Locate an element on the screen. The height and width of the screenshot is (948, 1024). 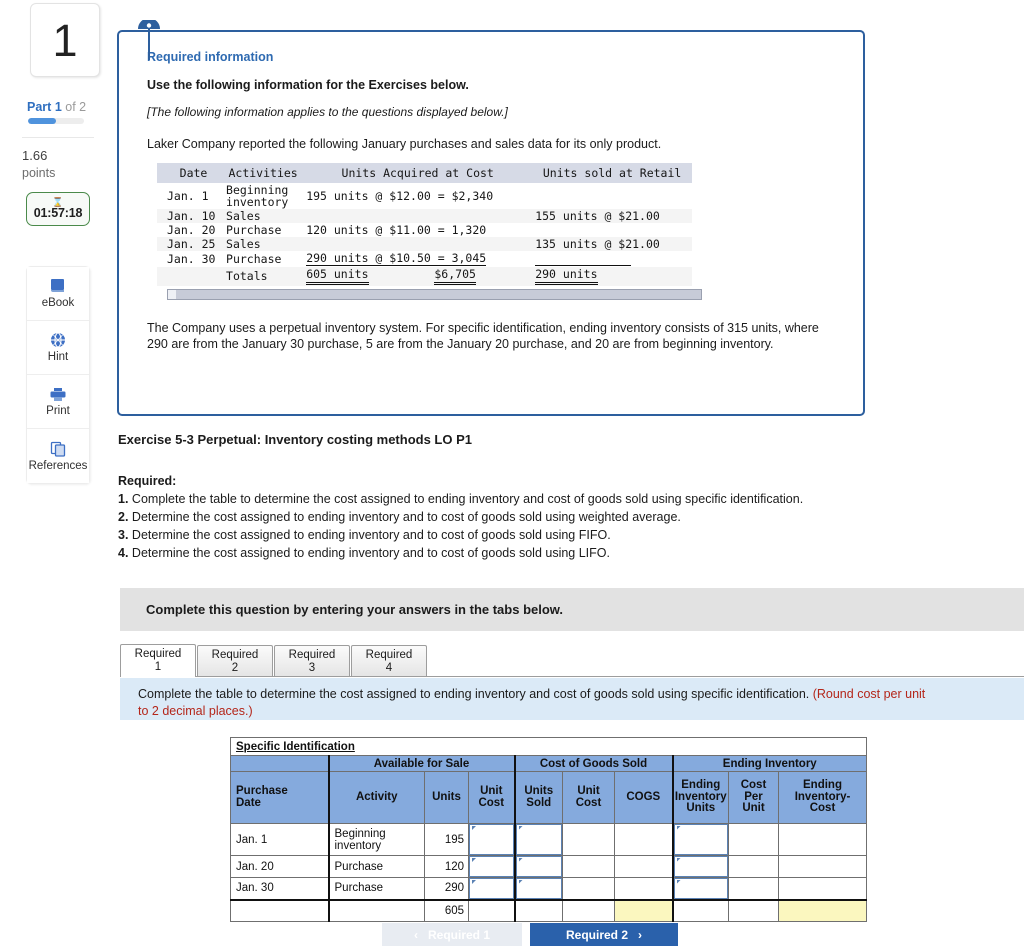
row-0-ending-units-input is located at coordinates (700, 839).